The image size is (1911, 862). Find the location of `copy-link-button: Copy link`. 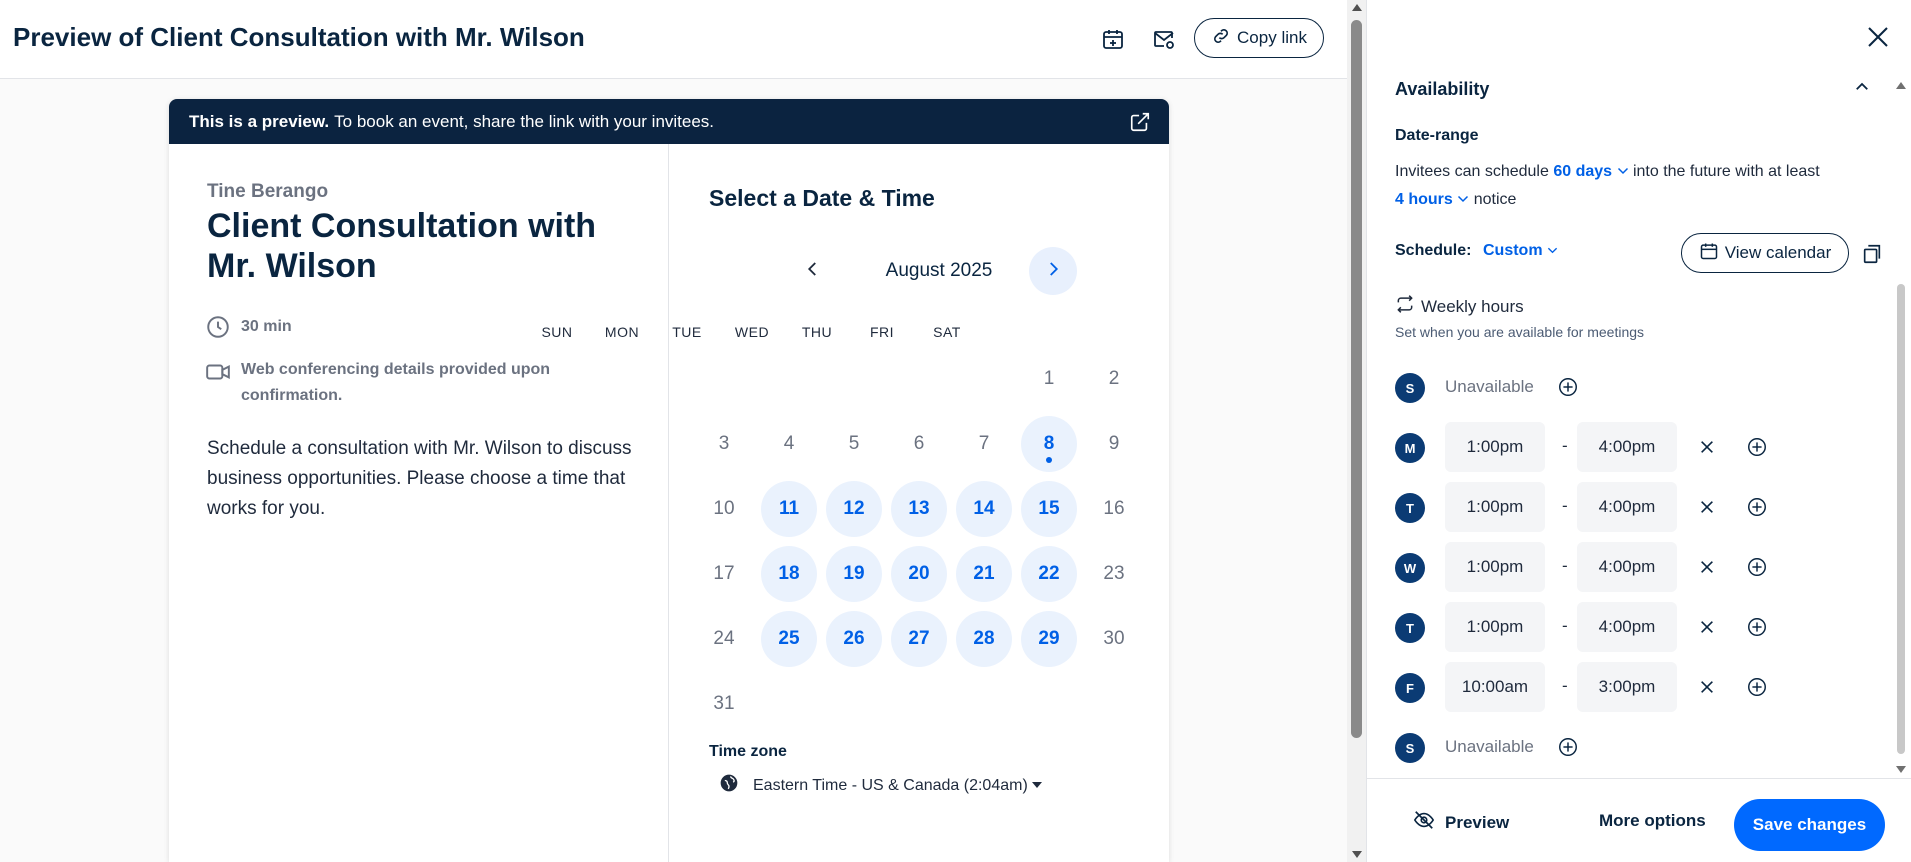

copy-link-button: Copy link is located at coordinates (1259, 38).